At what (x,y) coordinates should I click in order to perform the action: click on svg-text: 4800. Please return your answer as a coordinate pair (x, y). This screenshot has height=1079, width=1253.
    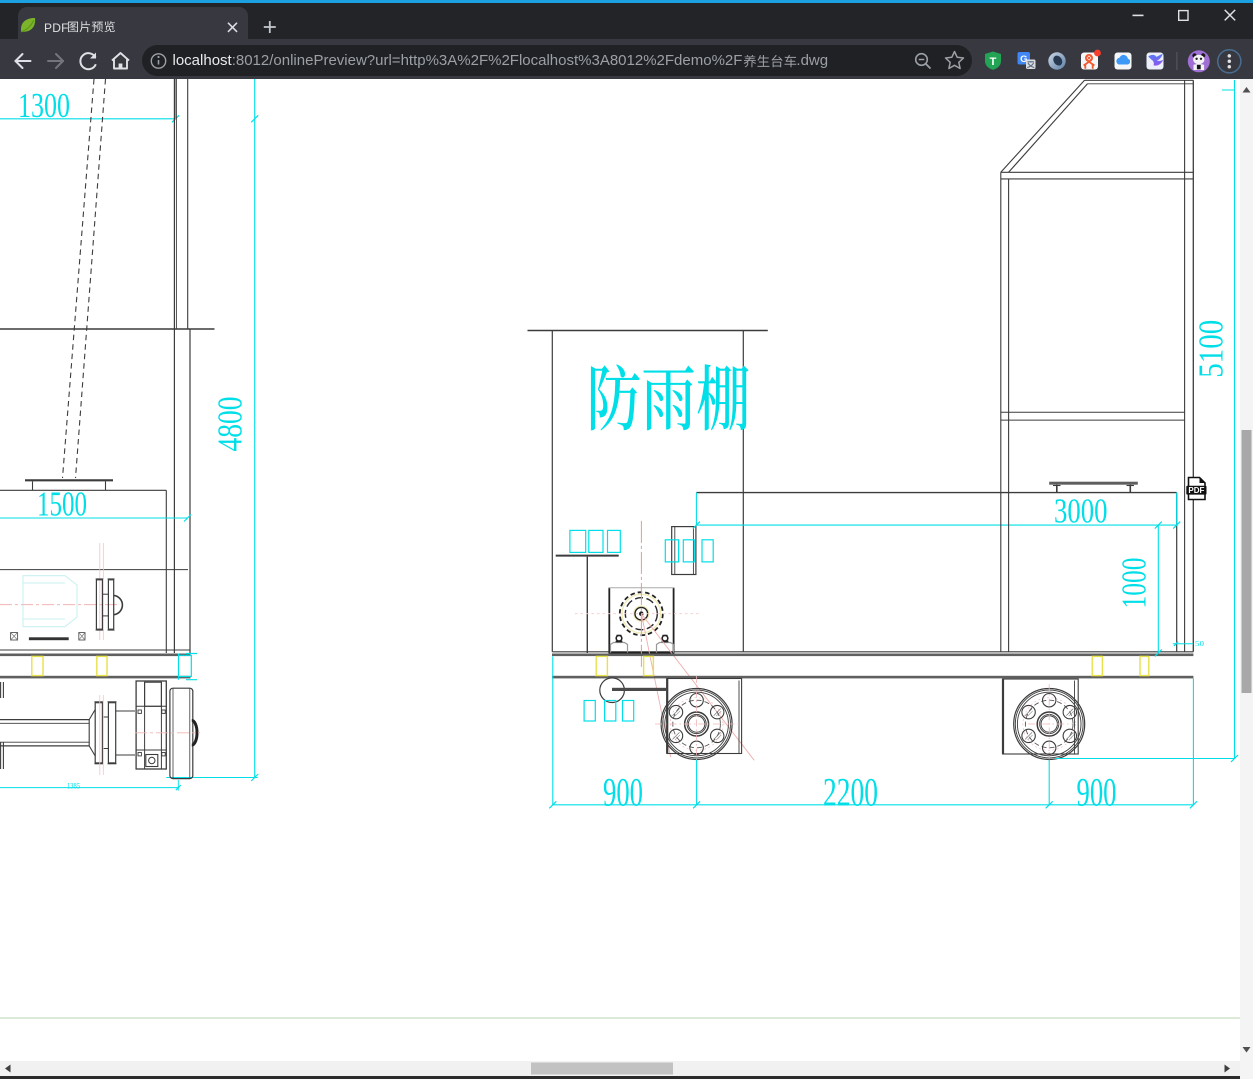
    Looking at the image, I should click on (230, 424).